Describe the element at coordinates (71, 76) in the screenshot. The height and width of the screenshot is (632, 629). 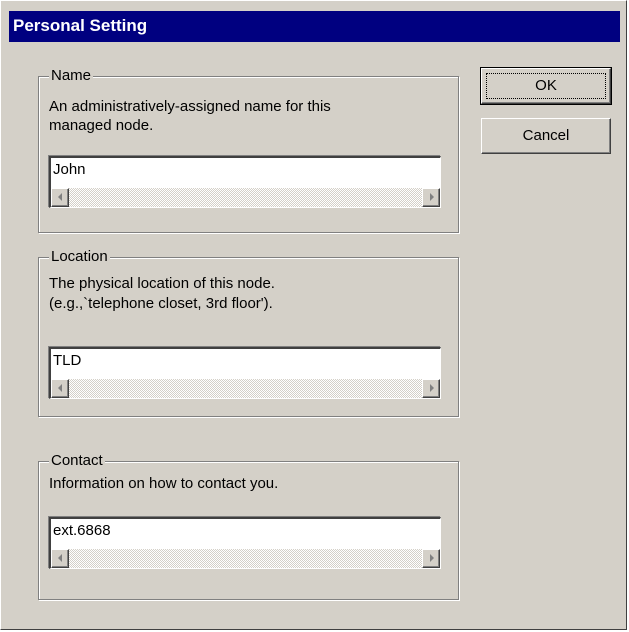
I see `name-group-legend: Name` at that location.